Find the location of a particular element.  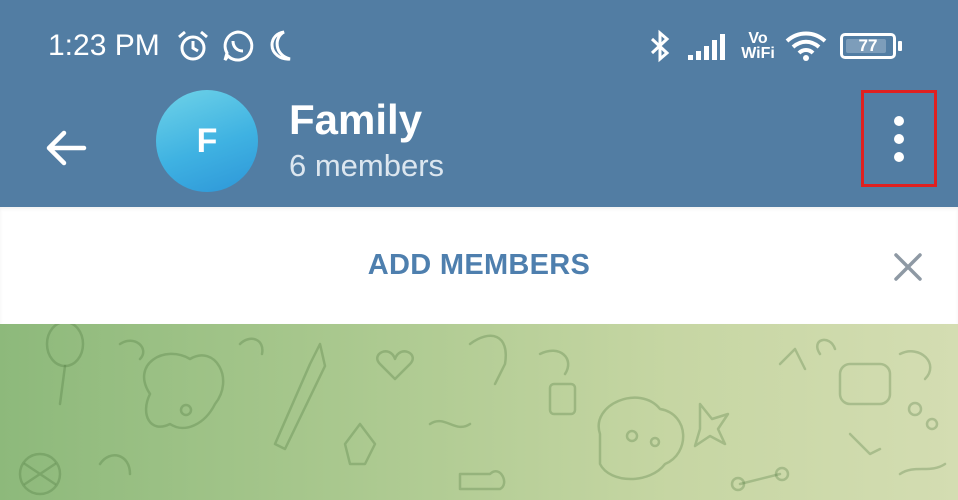

avatar-letter: F is located at coordinates (207, 140).